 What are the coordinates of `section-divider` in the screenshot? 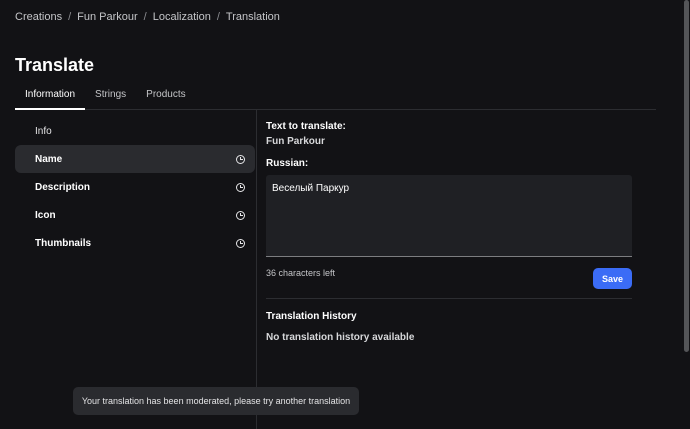 It's located at (449, 298).